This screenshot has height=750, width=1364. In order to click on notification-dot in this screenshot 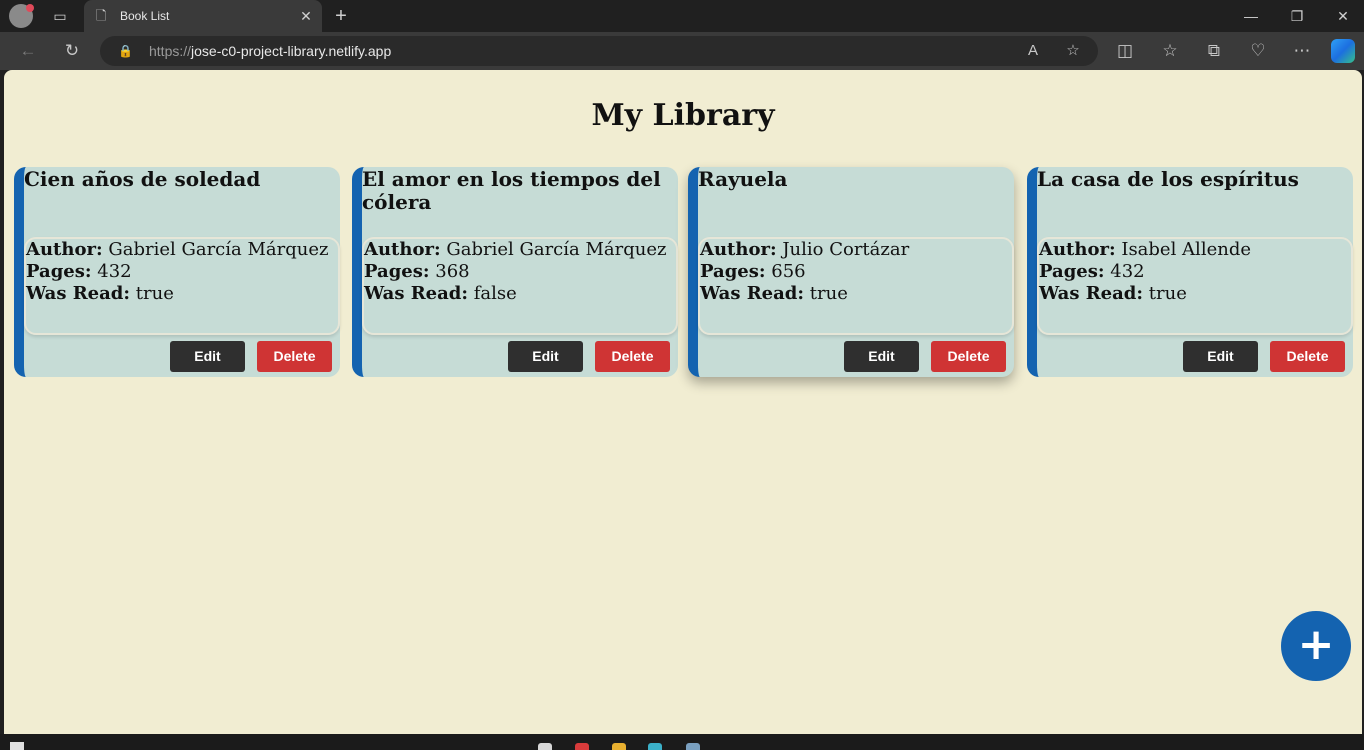, I will do `click(30, 8)`.